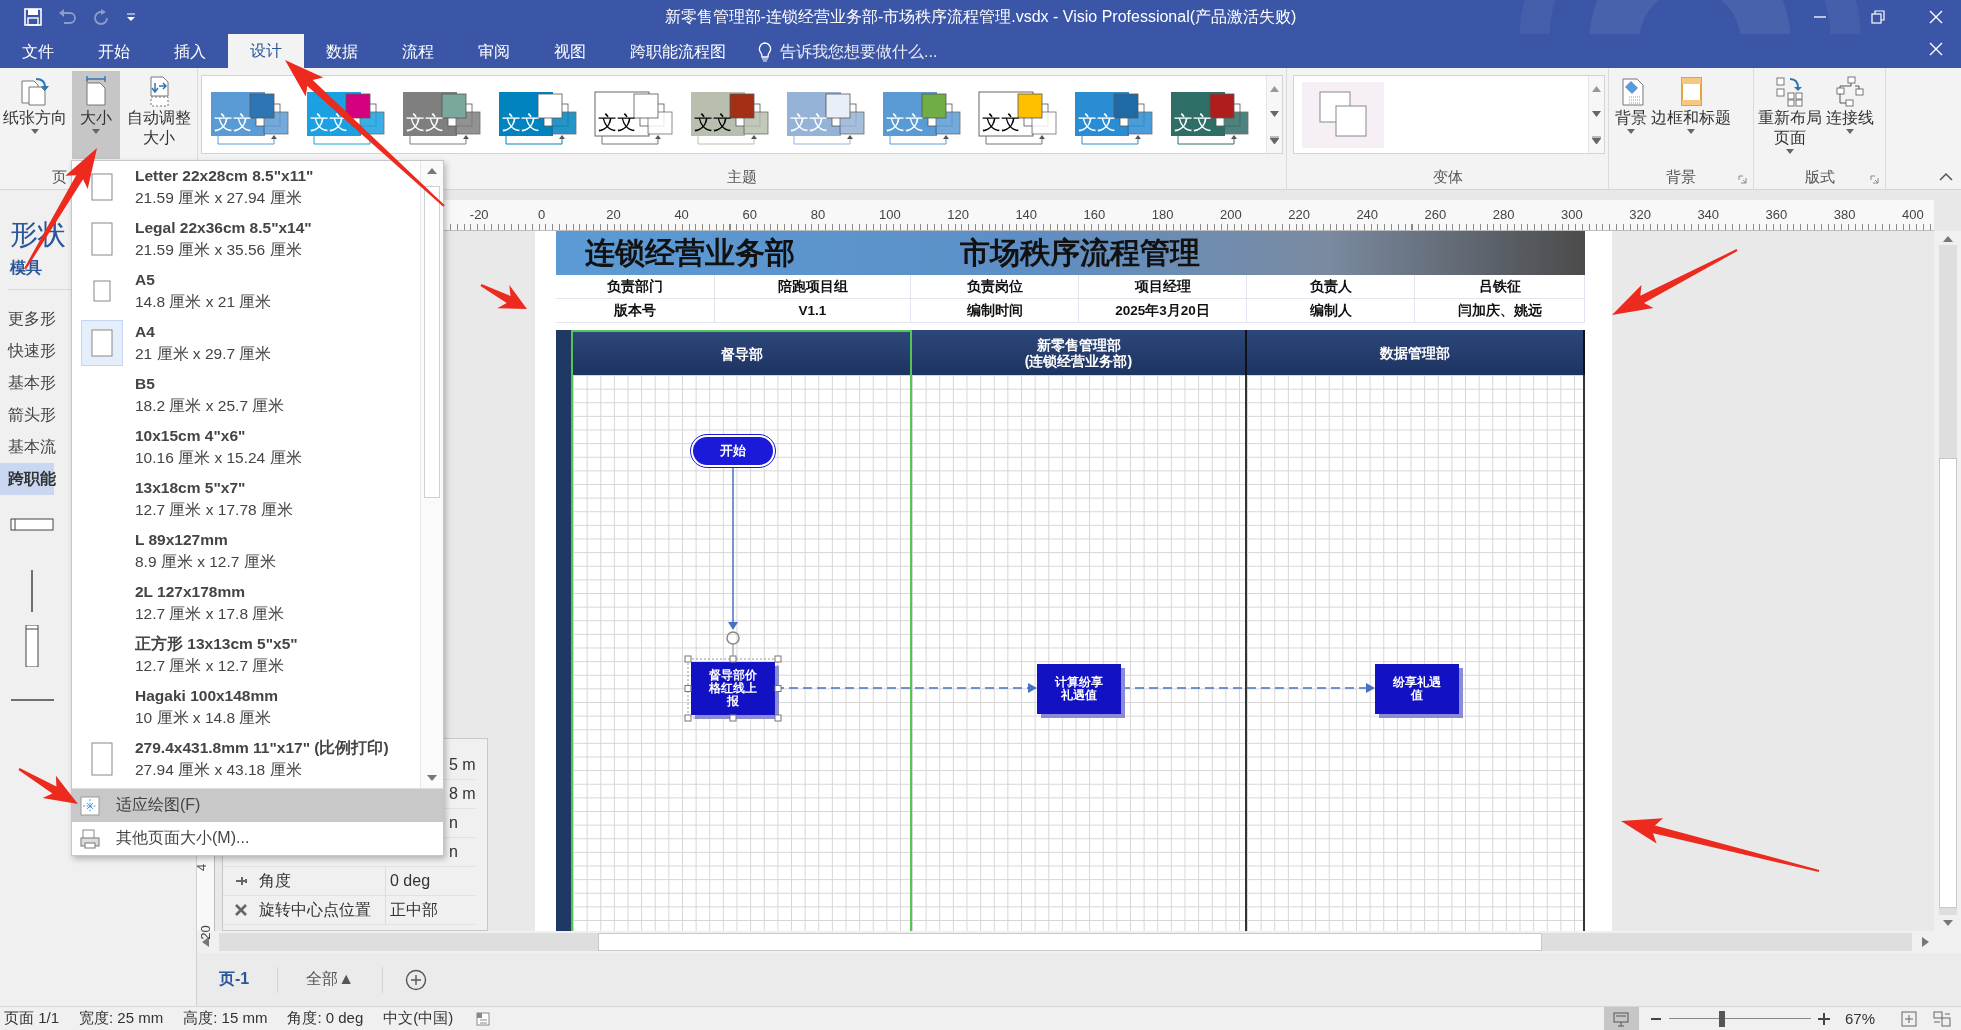 The image size is (1961, 1030). Describe the element at coordinates (733, 676) in the screenshot. I see `selection-frame` at that location.